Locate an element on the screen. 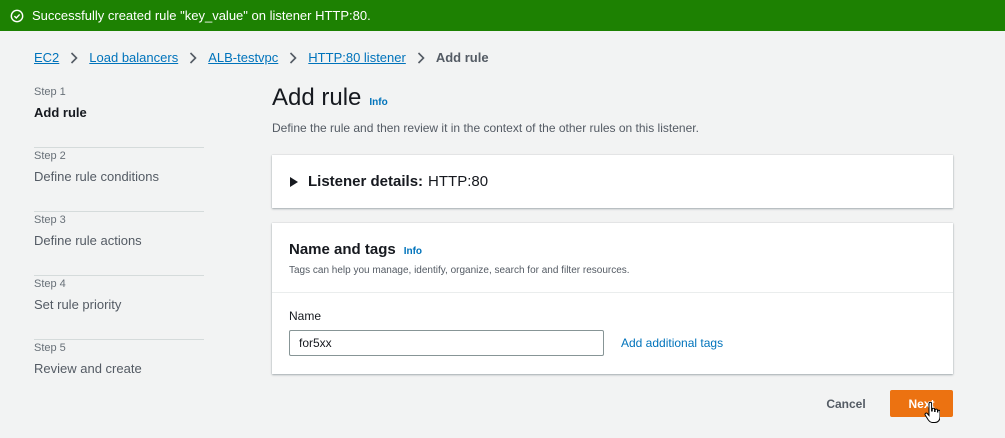  panel-body: Name Add additional tags is located at coordinates (612, 332).